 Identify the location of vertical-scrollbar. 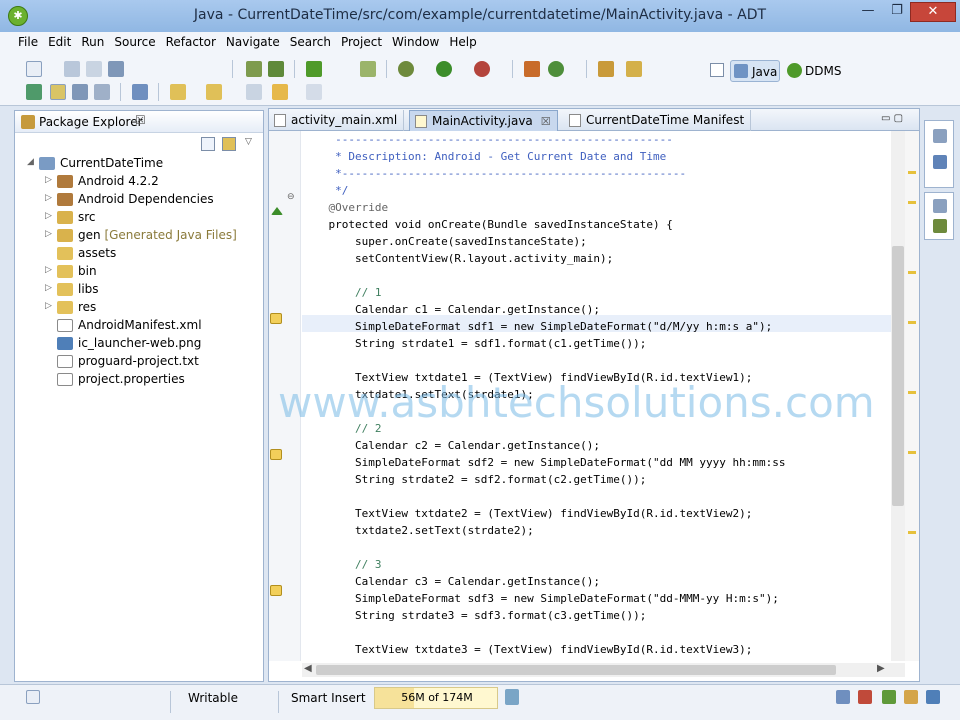
(898, 396).